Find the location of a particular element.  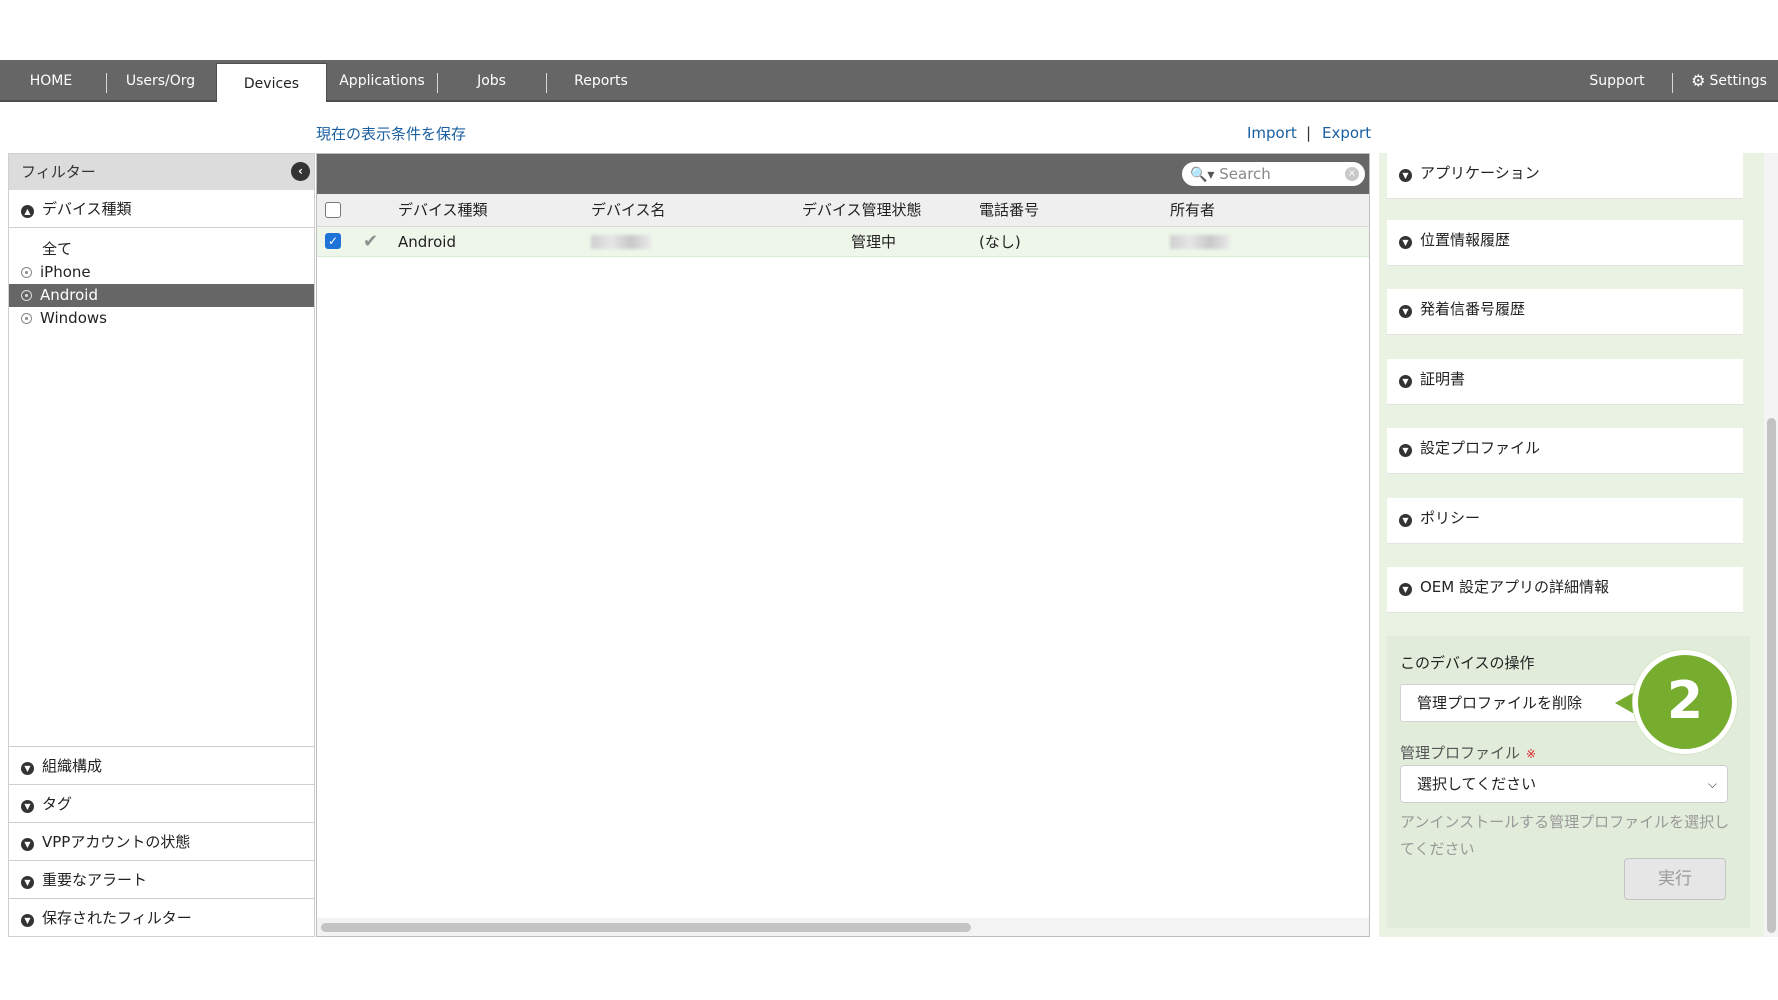

filter-section-vpp: ▼ VPPアカウントの状態 is located at coordinates (161, 841).